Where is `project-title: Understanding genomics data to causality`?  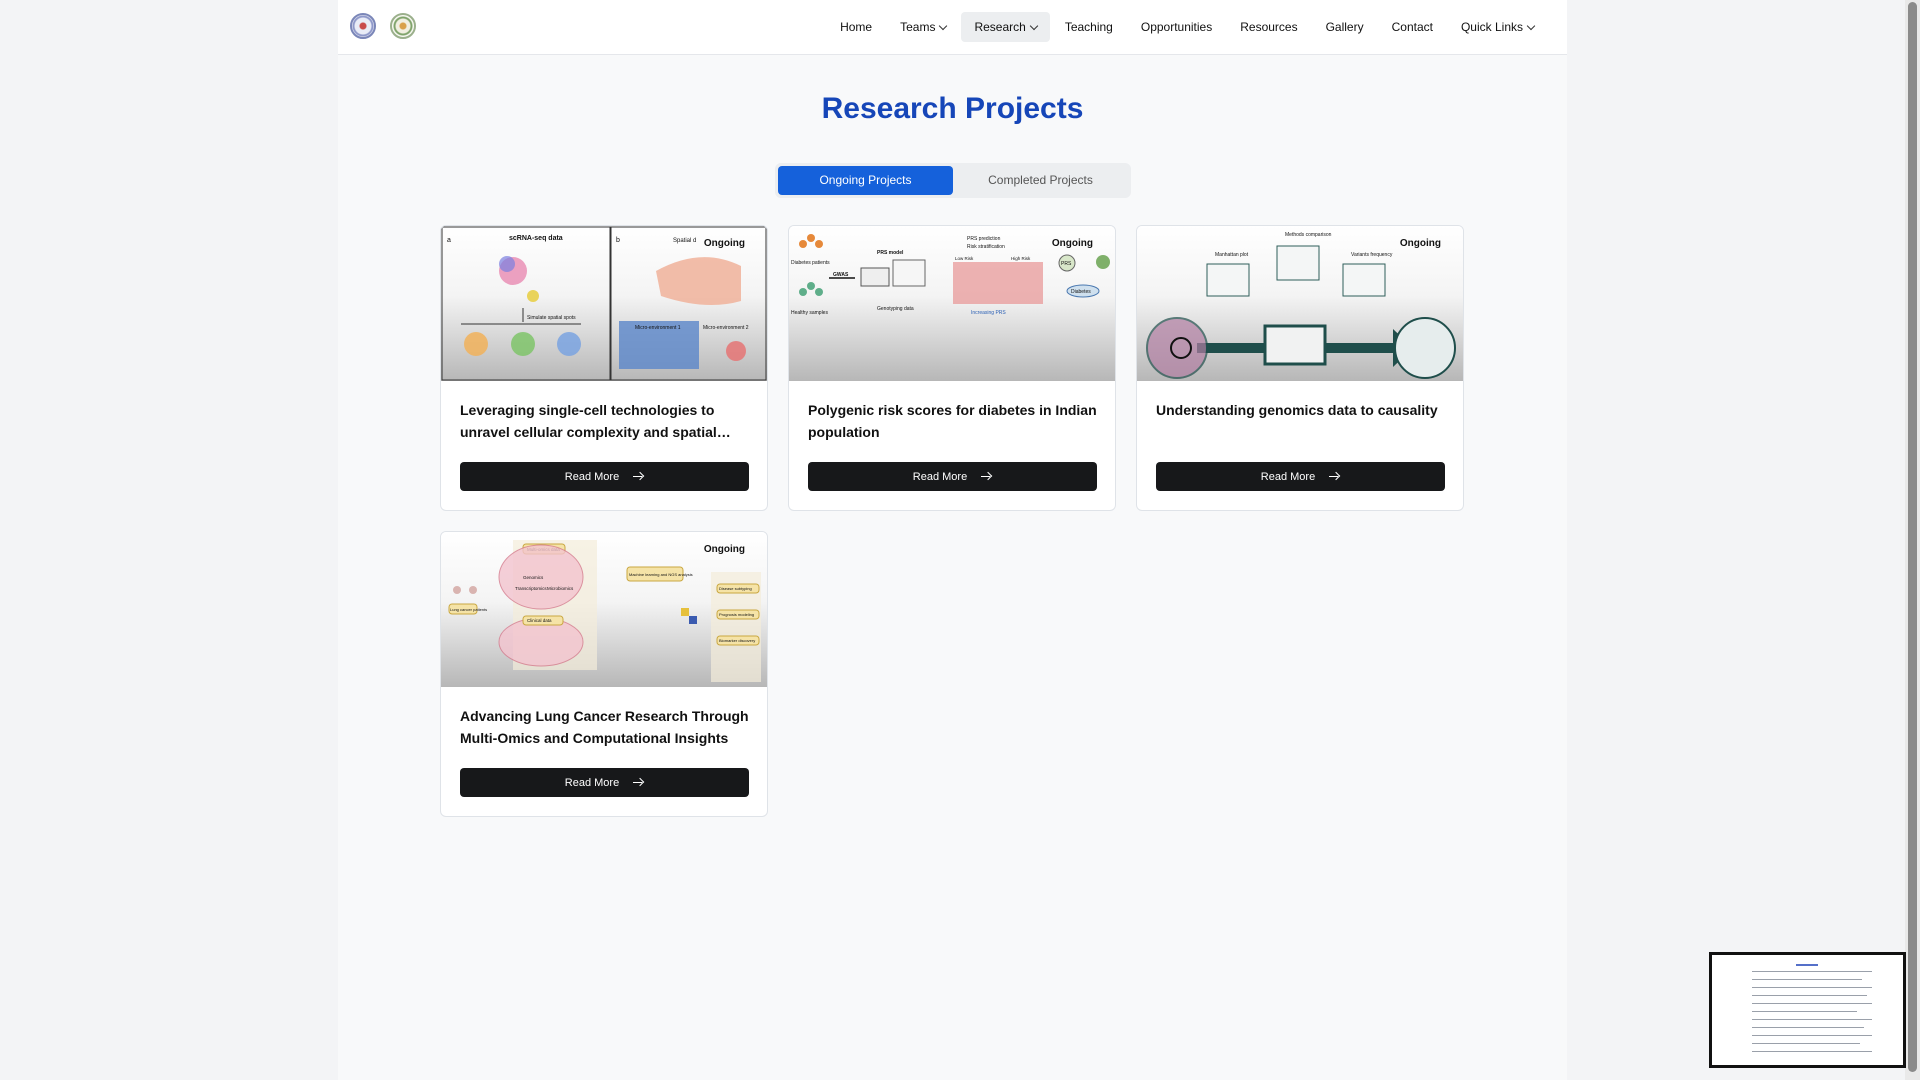 project-title: Understanding genomics data to causality is located at coordinates (1301, 410).